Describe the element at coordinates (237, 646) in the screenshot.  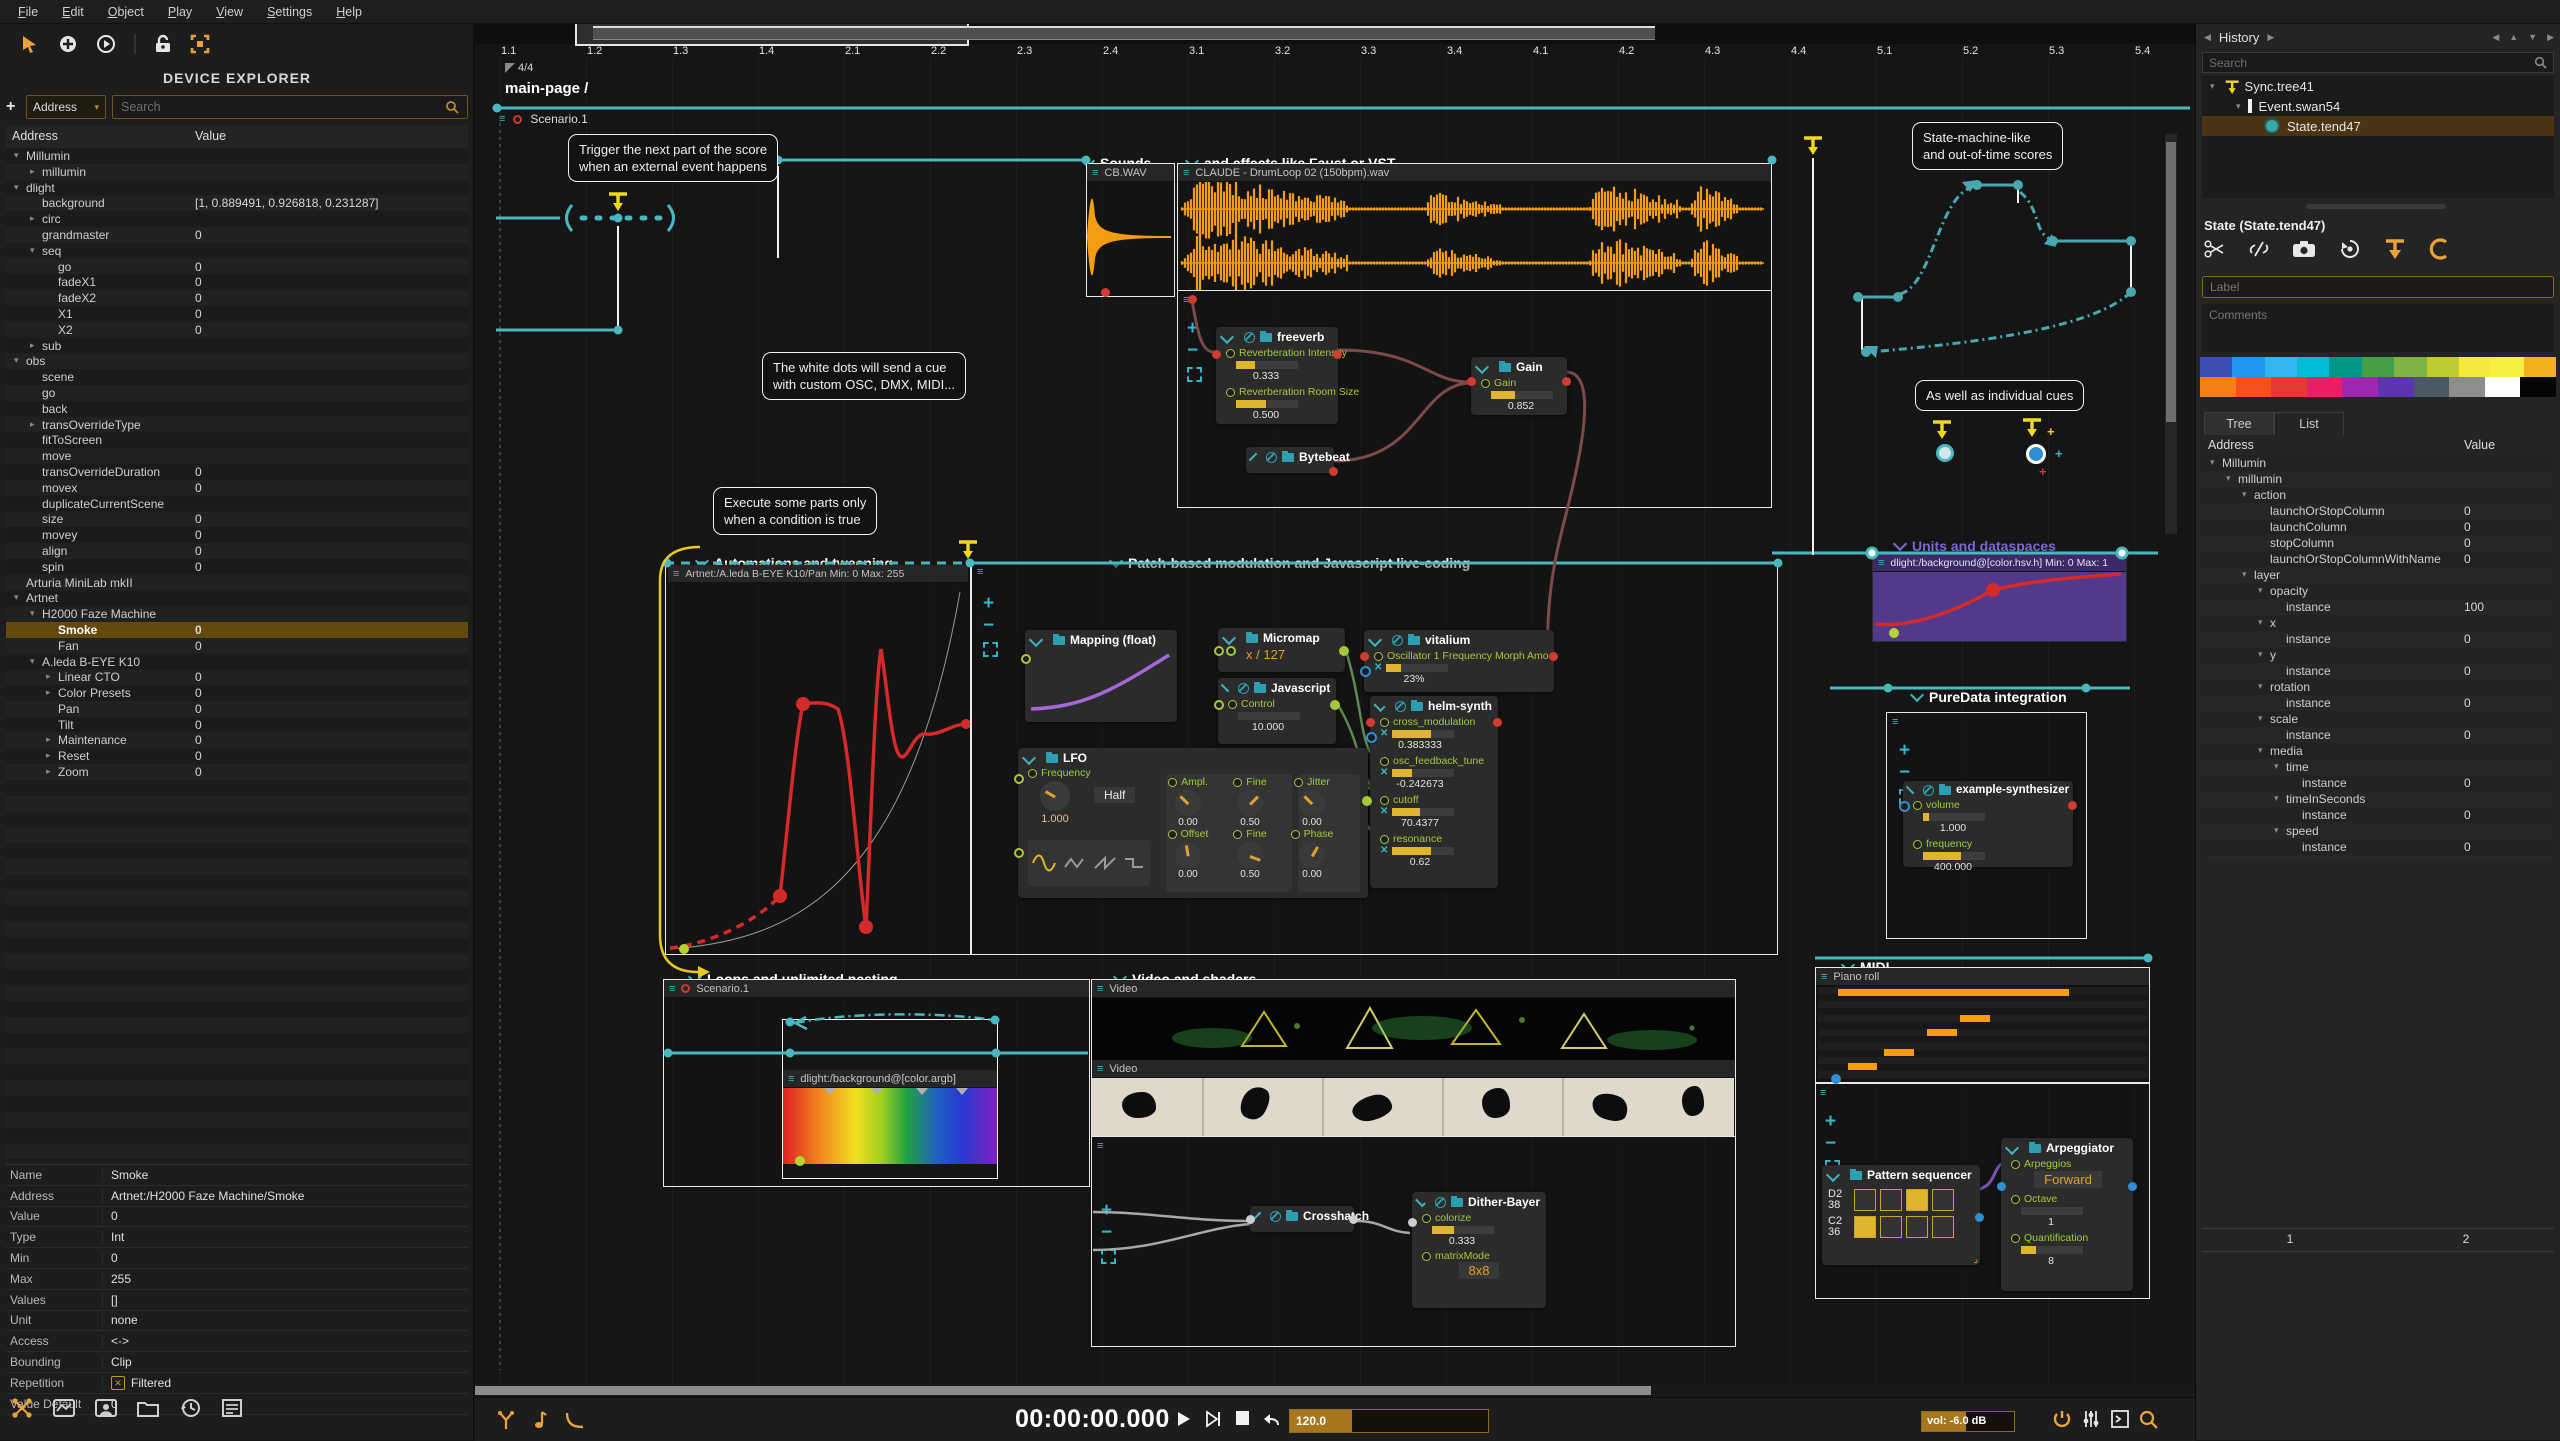
I see `tree-row-Fan: Fan 0` at that location.